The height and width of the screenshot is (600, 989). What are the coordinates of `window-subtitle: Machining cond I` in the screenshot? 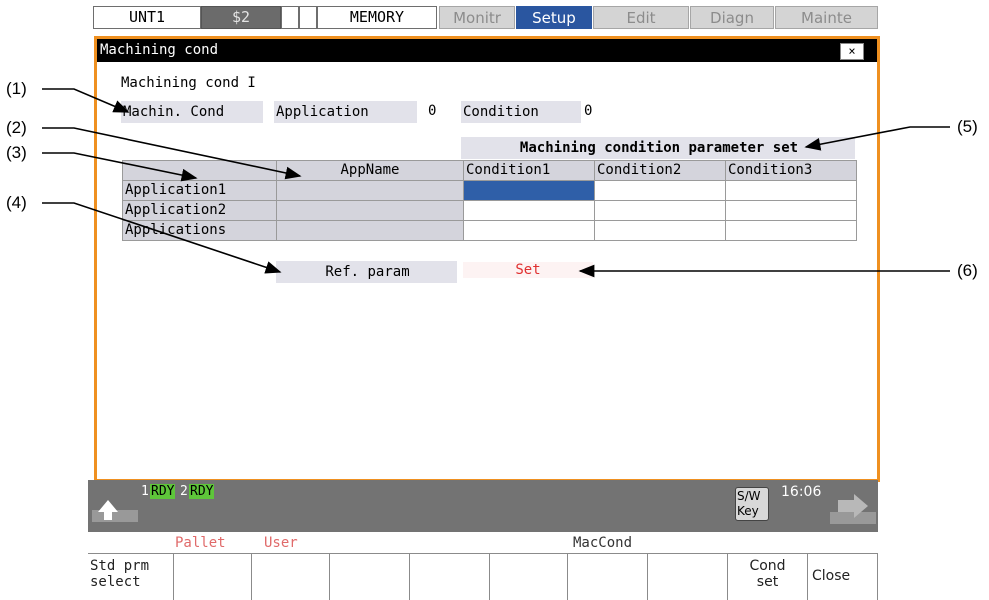 It's located at (188, 83).